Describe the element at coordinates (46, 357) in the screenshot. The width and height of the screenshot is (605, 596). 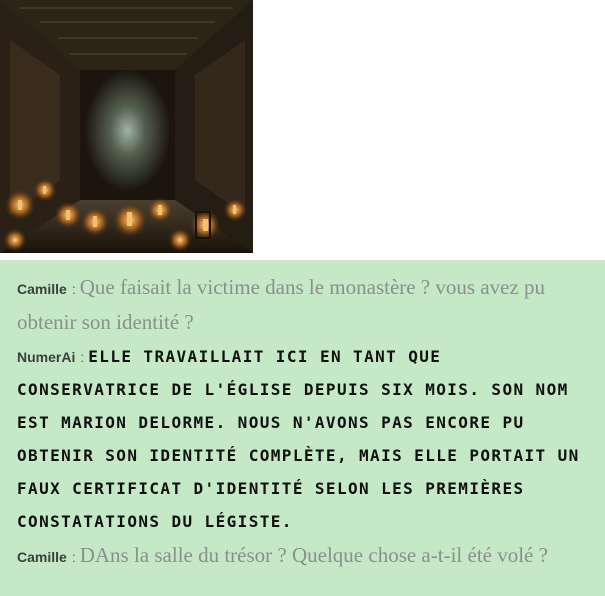
I see `message-speaker: NumerAi` at that location.